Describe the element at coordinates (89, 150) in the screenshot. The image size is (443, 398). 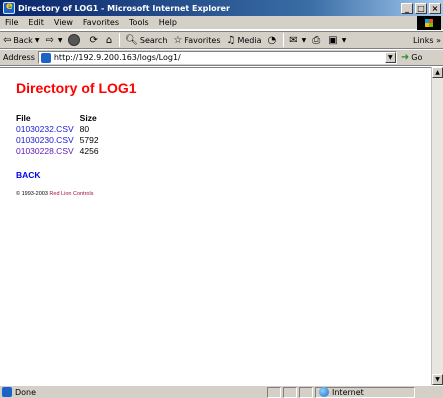
I see `file-size: 4256` at that location.